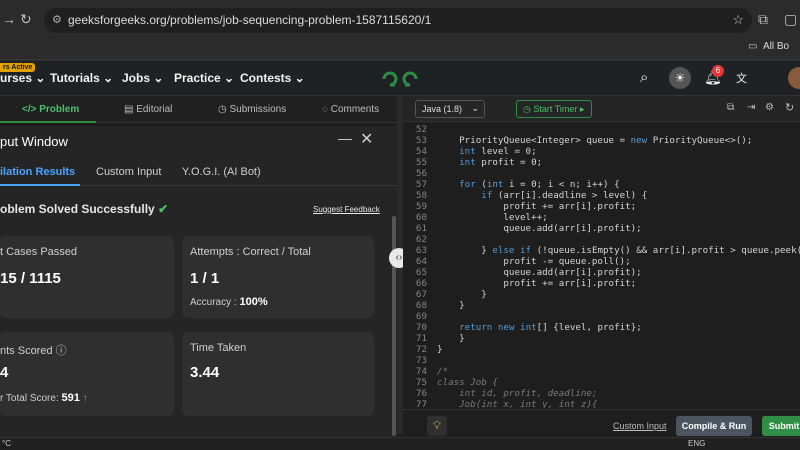 Image resolution: width=800 pixels, height=450 pixels. I want to click on timer-icon: ◷, so click(527, 109).